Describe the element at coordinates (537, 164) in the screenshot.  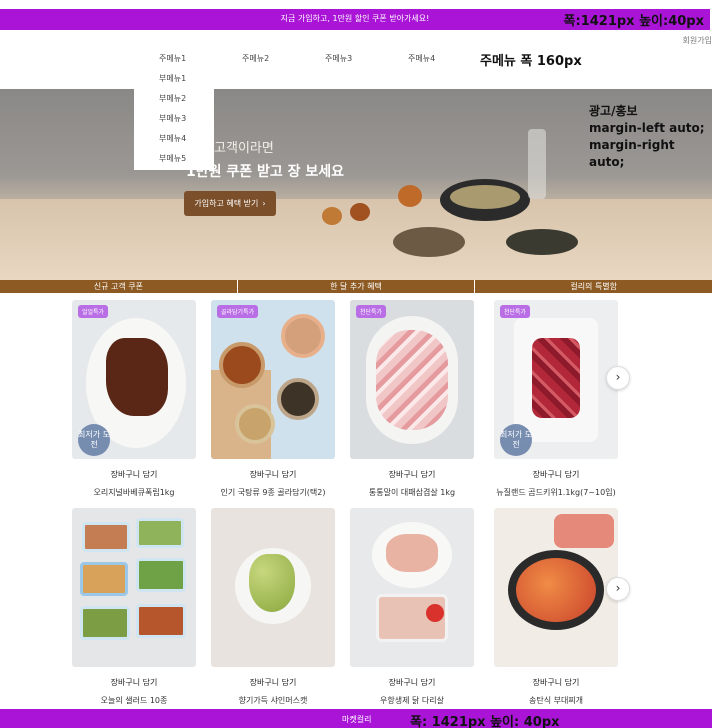
I see `vase-illustration` at that location.